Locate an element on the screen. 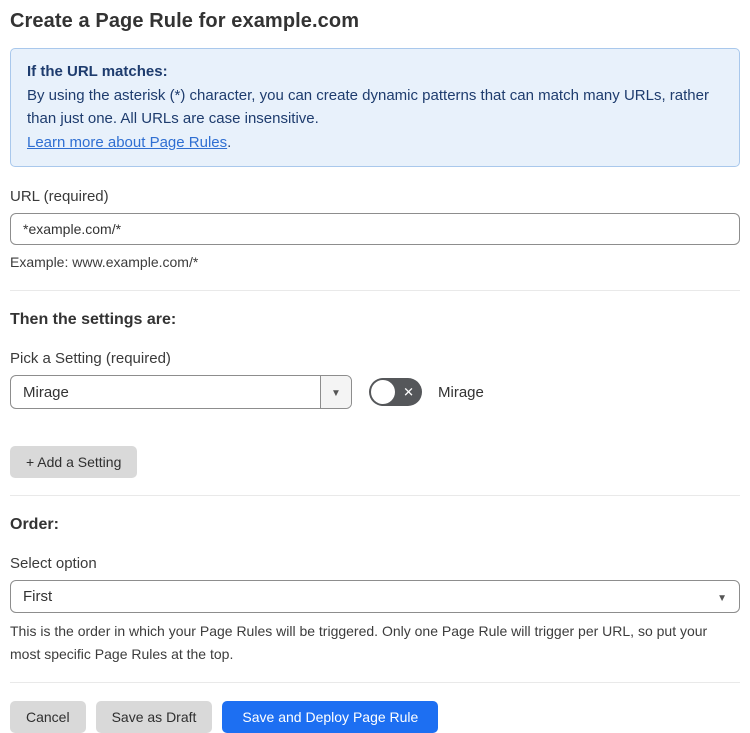  cancel-button: Cancel is located at coordinates (48, 716).